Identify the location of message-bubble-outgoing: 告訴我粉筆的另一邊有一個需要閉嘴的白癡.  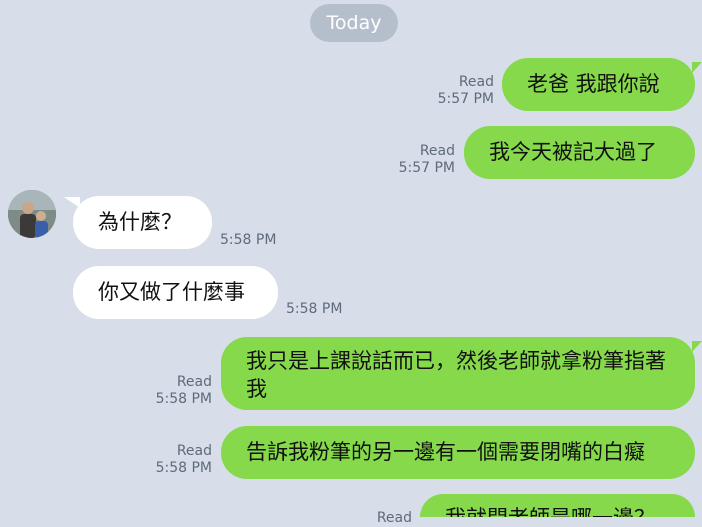
(458, 452).